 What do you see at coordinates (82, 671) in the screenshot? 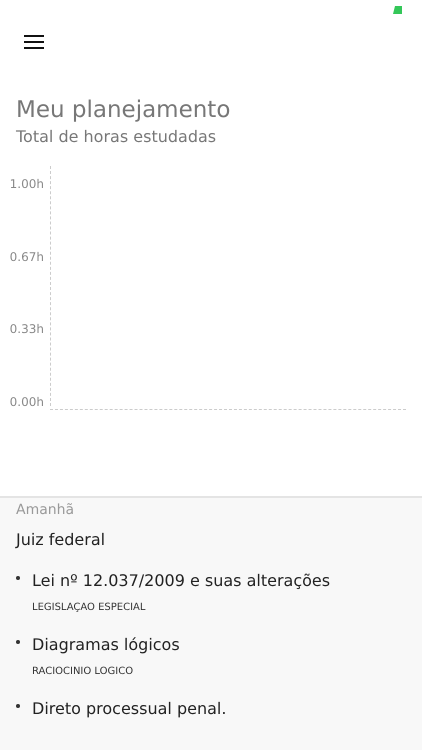
I see `topic-subject: RACIOCINIO LOGICO` at bounding box center [82, 671].